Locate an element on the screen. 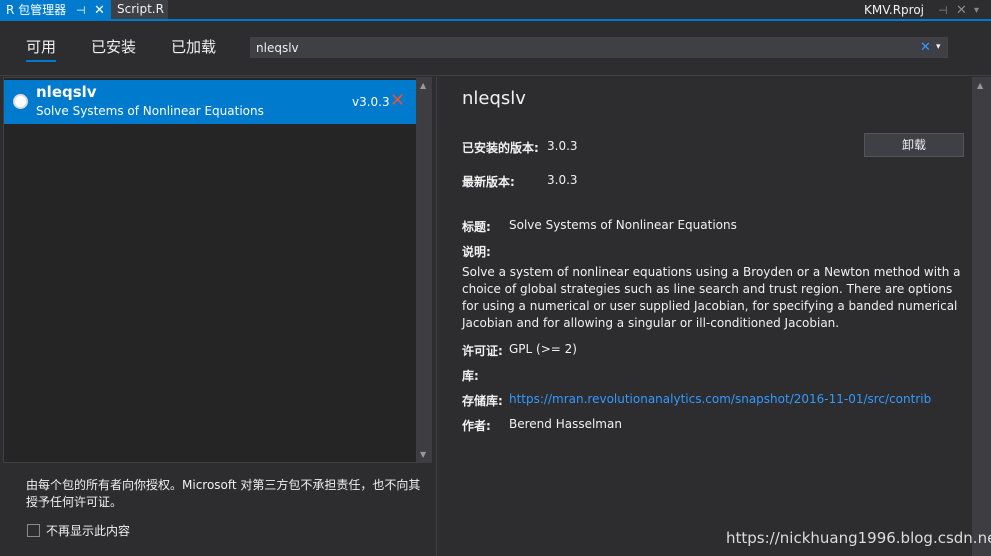 The width and height of the screenshot is (991, 556). dont-show-checkbox is located at coordinates (33, 530).